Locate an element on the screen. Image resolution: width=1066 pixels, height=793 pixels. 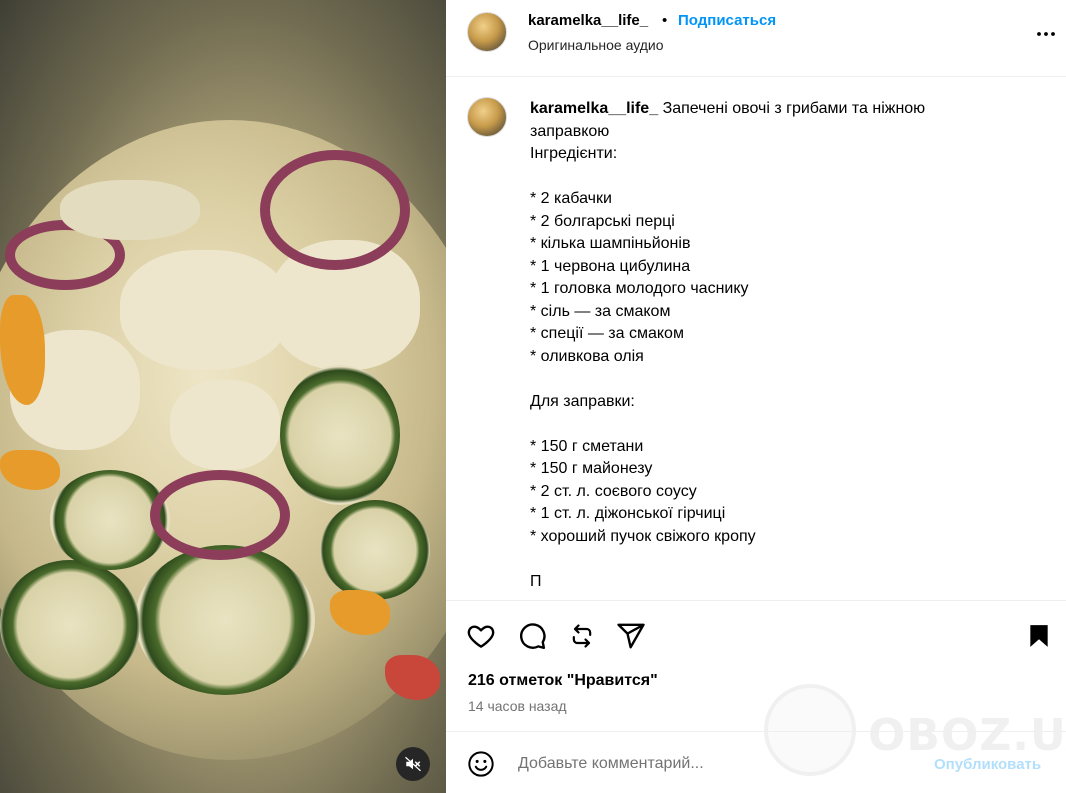
comment-button is located at coordinates (532, 636).